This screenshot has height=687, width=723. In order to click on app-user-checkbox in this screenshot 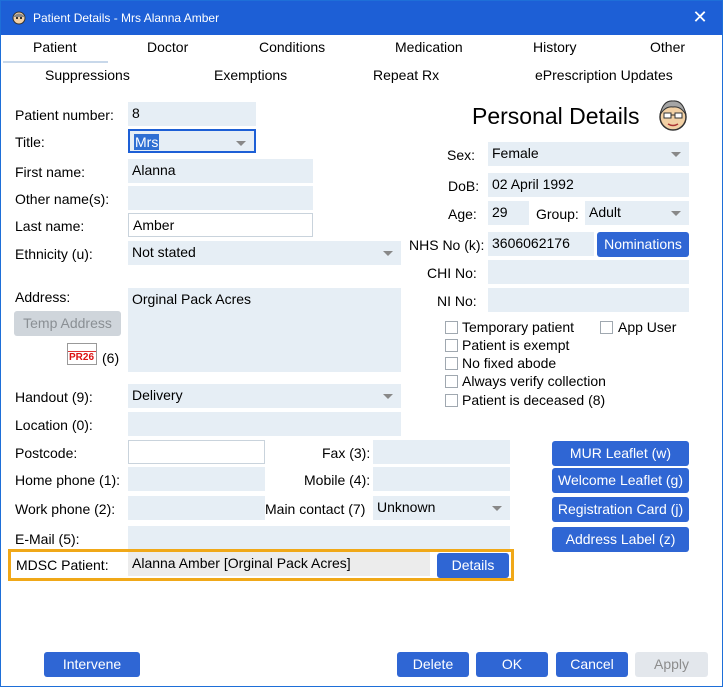, I will do `click(606, 327)`.